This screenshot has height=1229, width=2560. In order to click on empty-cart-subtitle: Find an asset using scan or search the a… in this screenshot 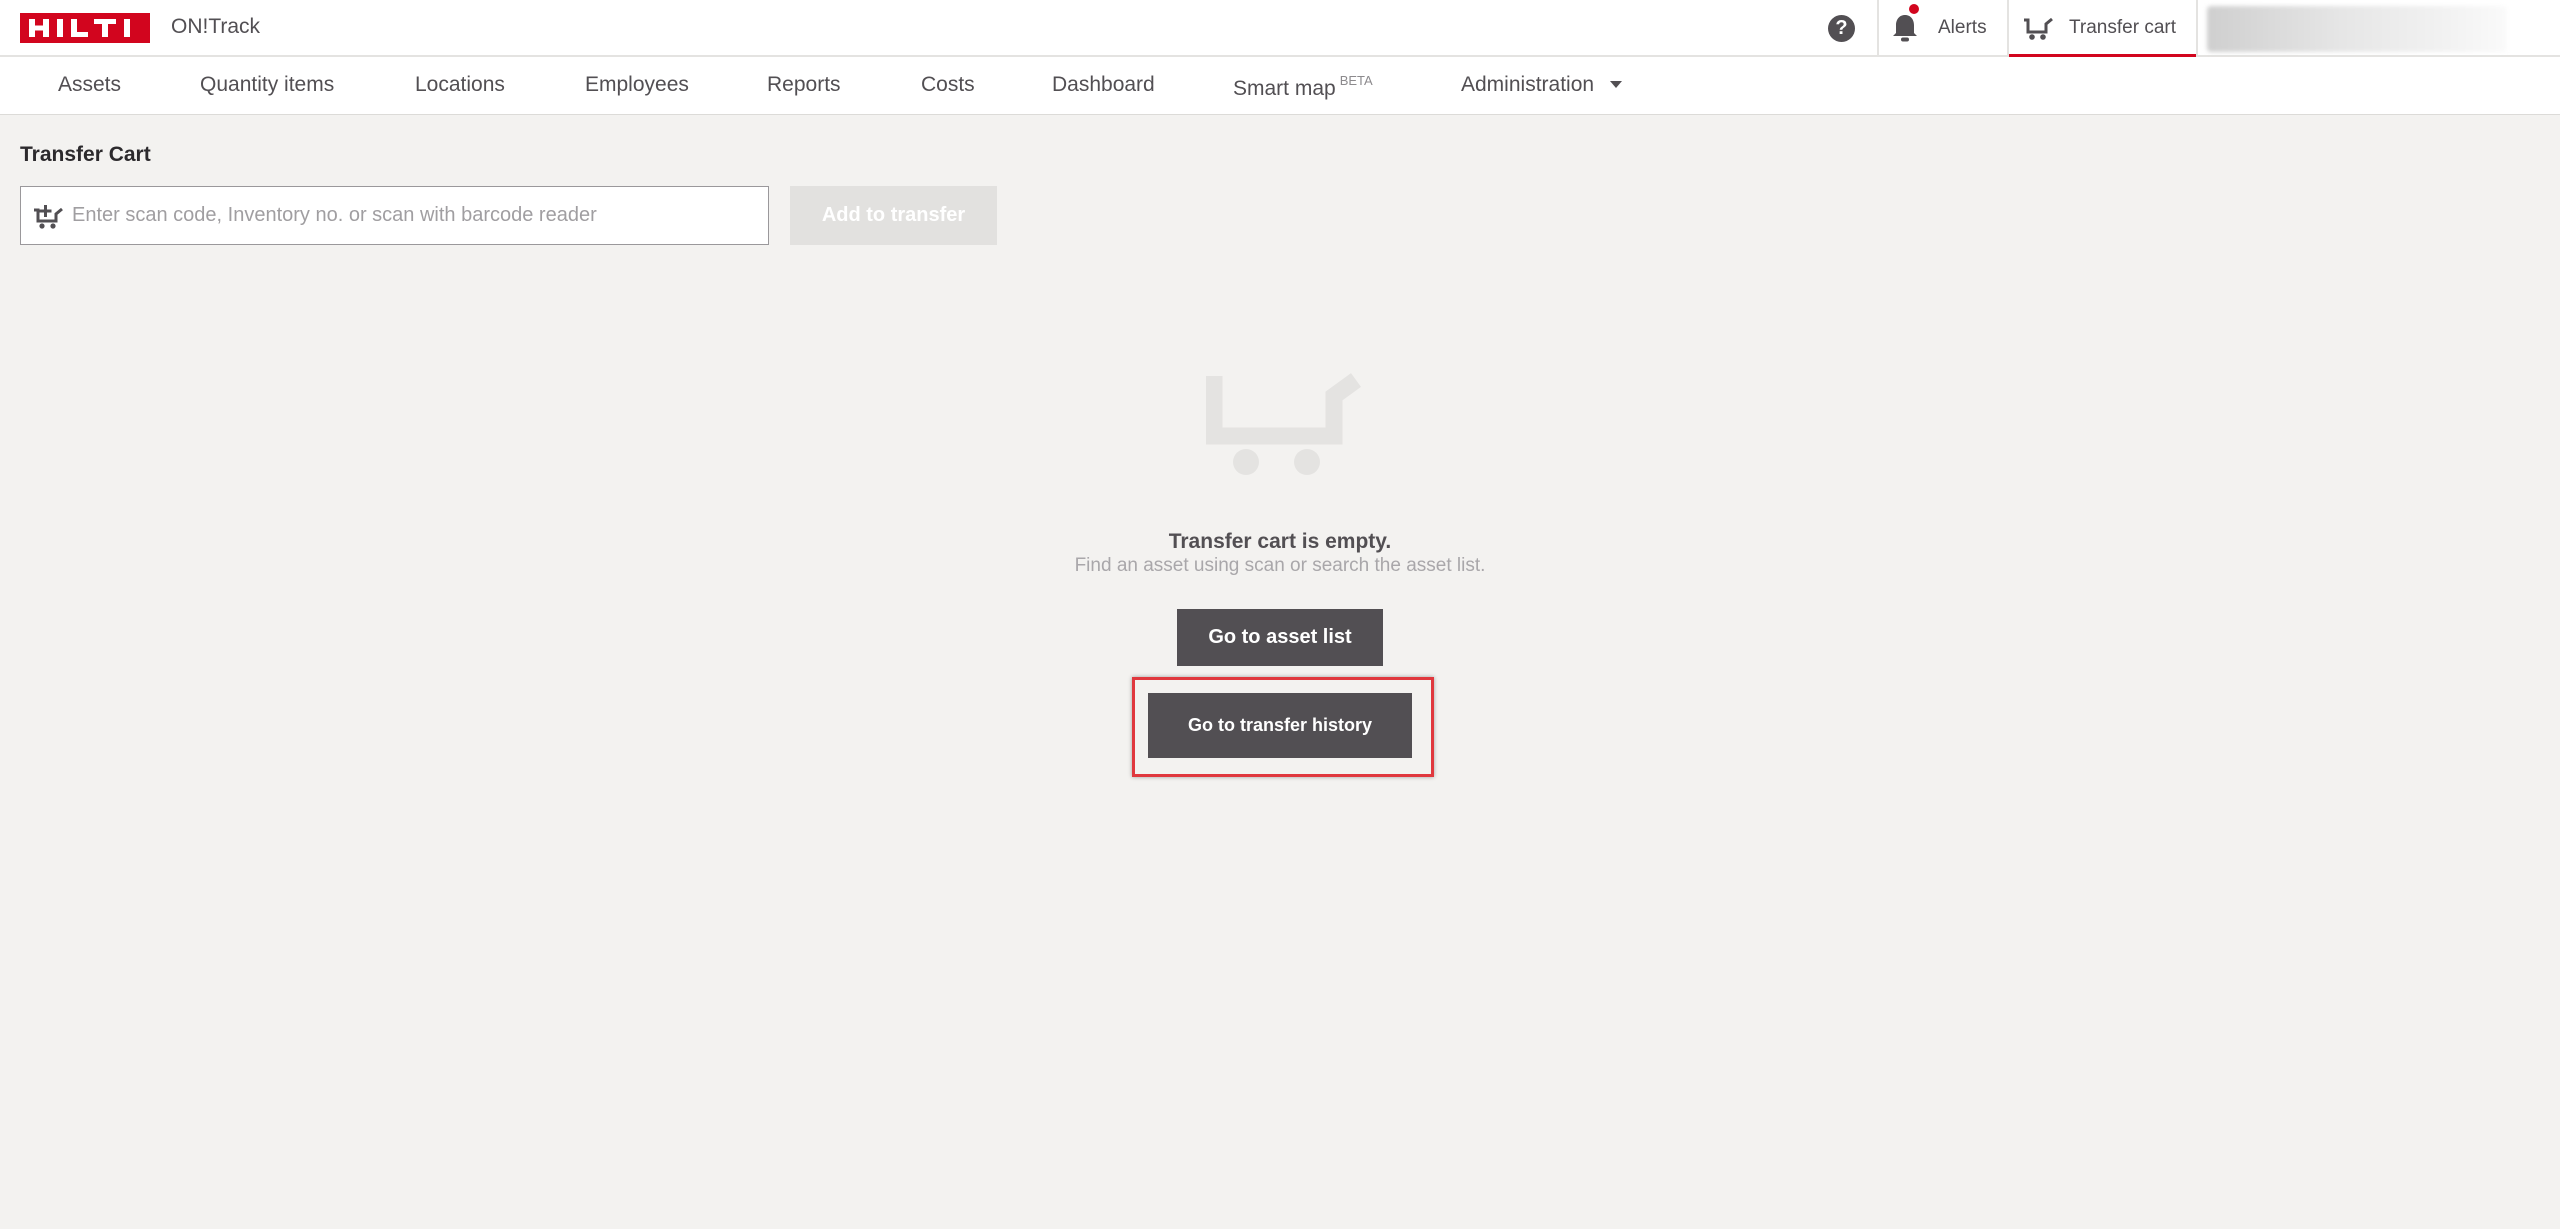, I will do `click(1280, 565)`.